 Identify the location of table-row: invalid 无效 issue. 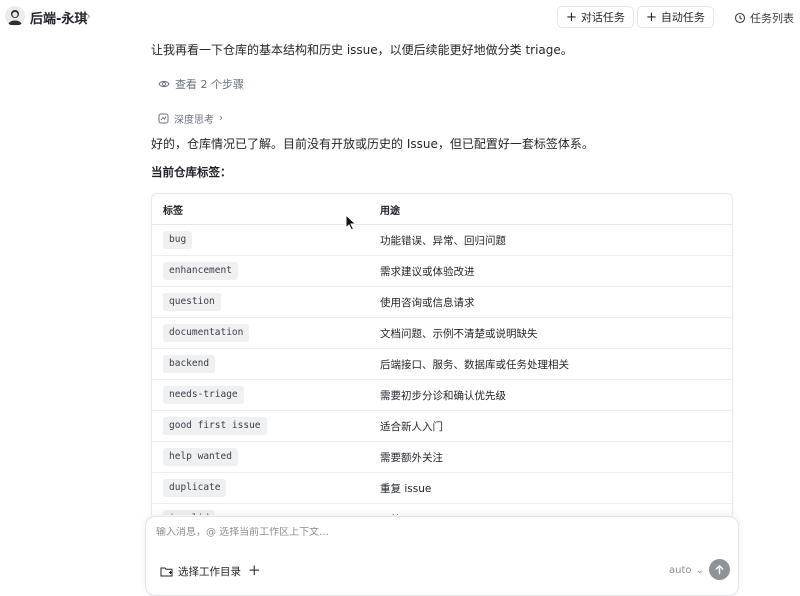
(442, 509).